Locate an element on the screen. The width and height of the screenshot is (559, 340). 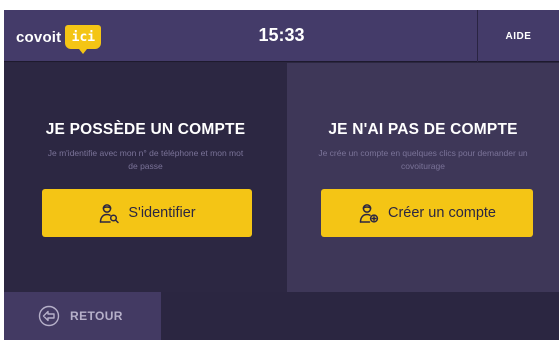
help-button: AIDE is located at coordinates (518, 36).